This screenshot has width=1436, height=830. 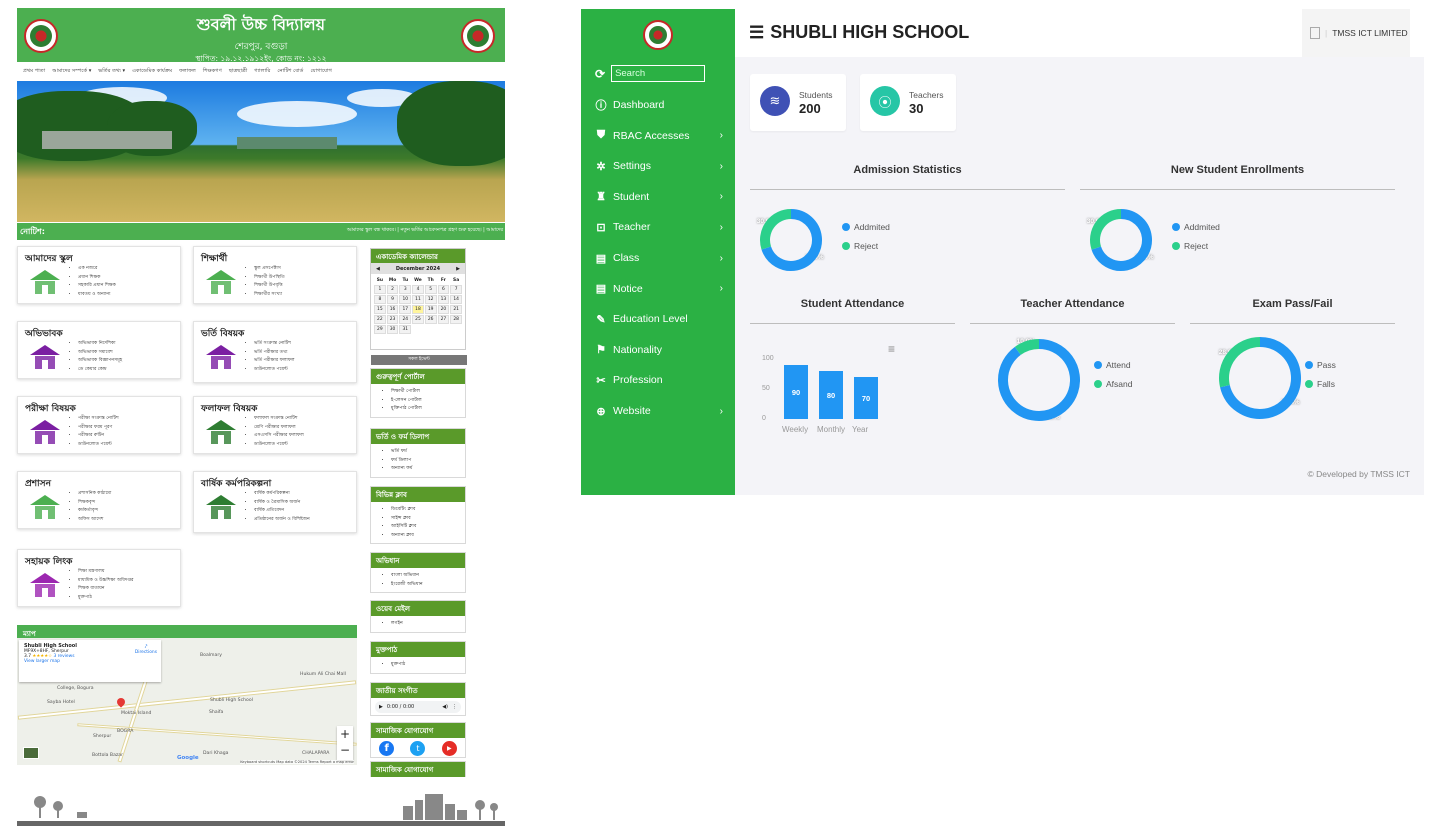 What do you see at coordinates (430, 299) in the screenshot?
I see `calendar-day: 12` at bounding box center [430, 299].